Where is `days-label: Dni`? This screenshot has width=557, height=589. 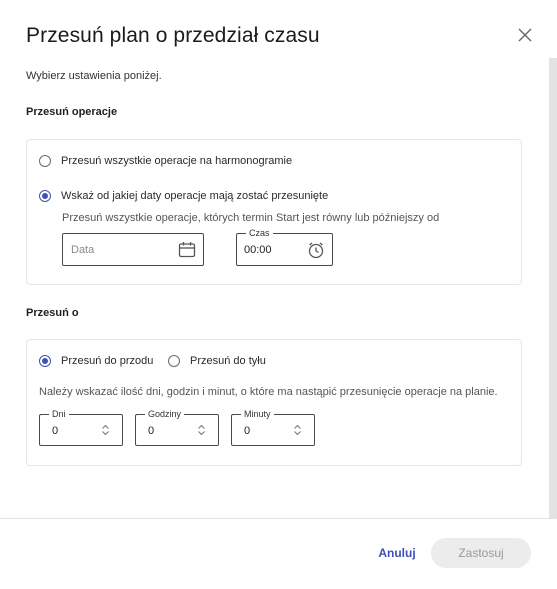 days-label: Dni is located at coordinates (59, 414).